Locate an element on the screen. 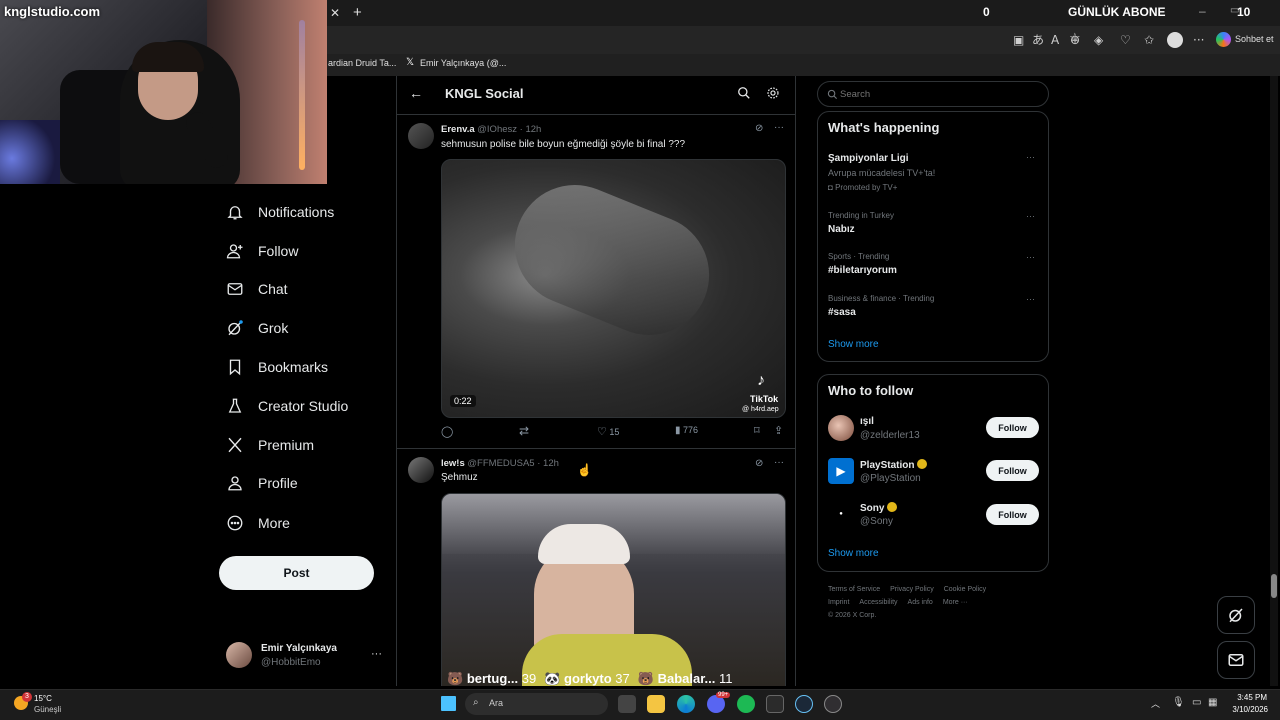 The height and width of the screenshot is (720, 1280). search-box is located at coordinates (933, 94).